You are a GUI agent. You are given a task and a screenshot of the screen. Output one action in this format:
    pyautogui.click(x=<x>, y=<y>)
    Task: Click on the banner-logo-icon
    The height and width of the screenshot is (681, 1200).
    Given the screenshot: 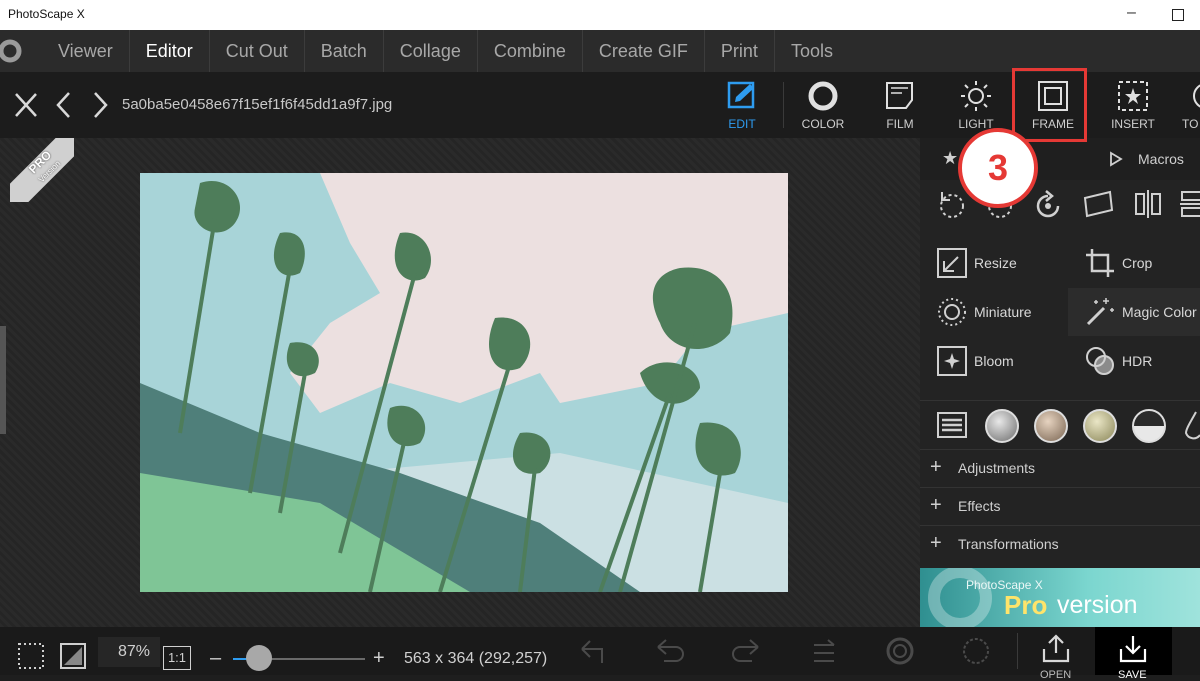 What is the action you would take?
    pyautogui.click(x=960, y=597)
    